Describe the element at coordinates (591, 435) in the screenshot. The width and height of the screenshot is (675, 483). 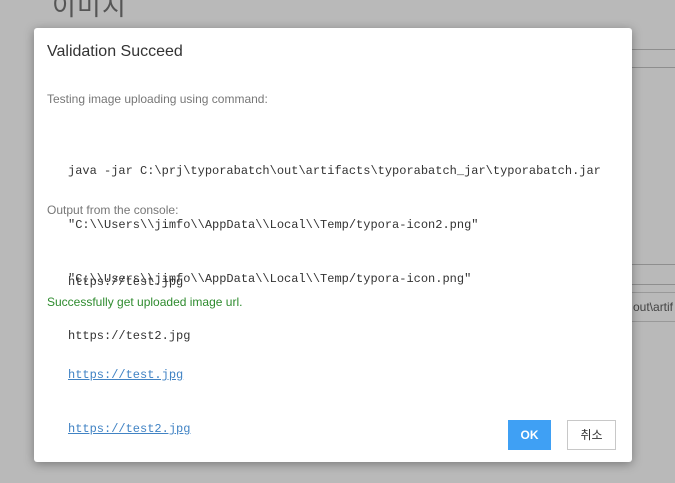
I see `cancel-button: 취소` at that location.